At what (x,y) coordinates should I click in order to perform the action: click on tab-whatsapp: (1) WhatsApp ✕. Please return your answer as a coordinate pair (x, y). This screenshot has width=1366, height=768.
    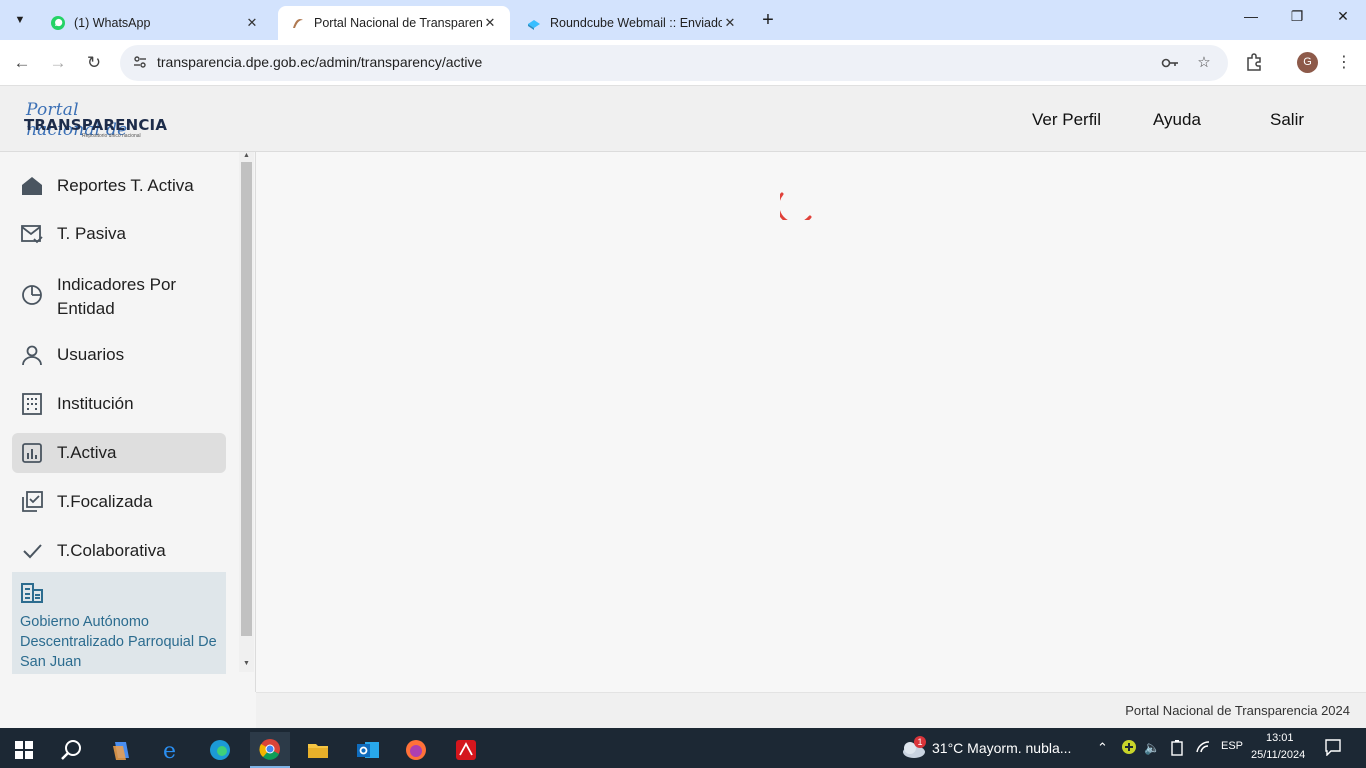
    Looking at the image, I should click on (155, 23).